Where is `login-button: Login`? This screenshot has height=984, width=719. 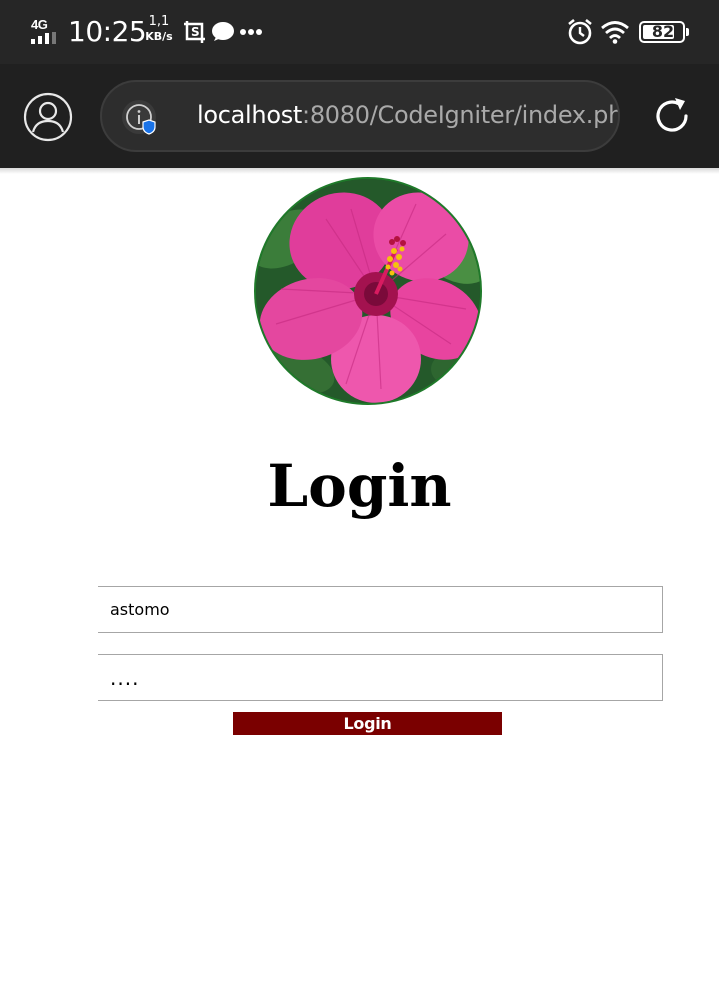 login-button: Login is located at coordinates (367, 723).